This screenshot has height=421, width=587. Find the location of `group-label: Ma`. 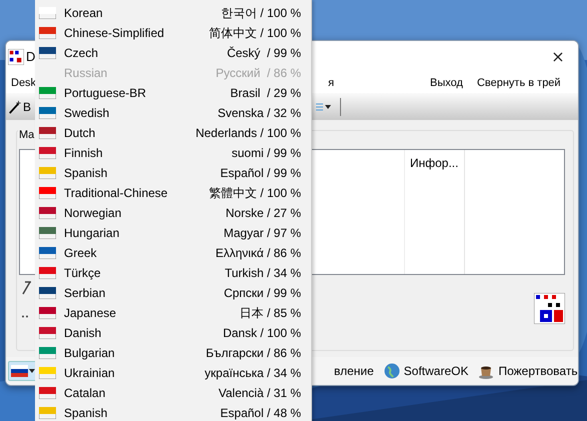

group-label: Ma is located at coordinates (27, 135).